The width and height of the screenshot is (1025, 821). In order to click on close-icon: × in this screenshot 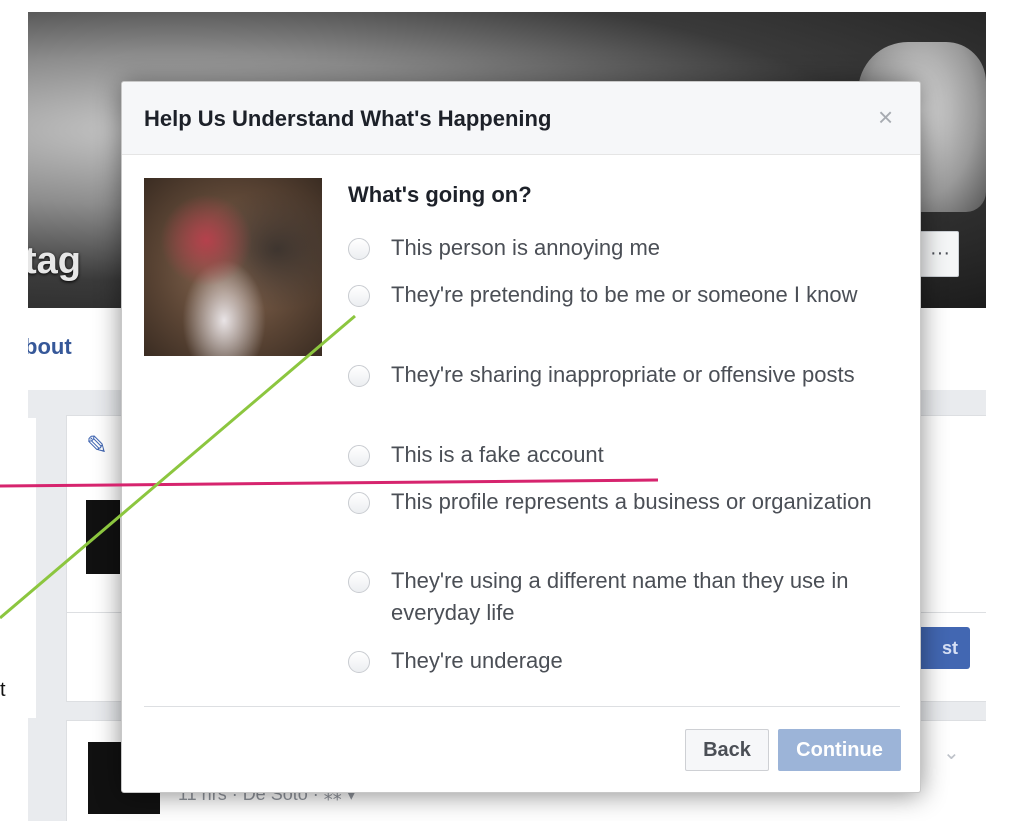, I will do `click(885, 117)`.